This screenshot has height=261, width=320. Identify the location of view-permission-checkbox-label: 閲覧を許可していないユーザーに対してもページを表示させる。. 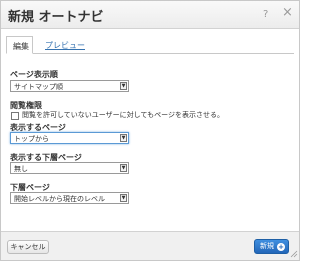
(123, 115).